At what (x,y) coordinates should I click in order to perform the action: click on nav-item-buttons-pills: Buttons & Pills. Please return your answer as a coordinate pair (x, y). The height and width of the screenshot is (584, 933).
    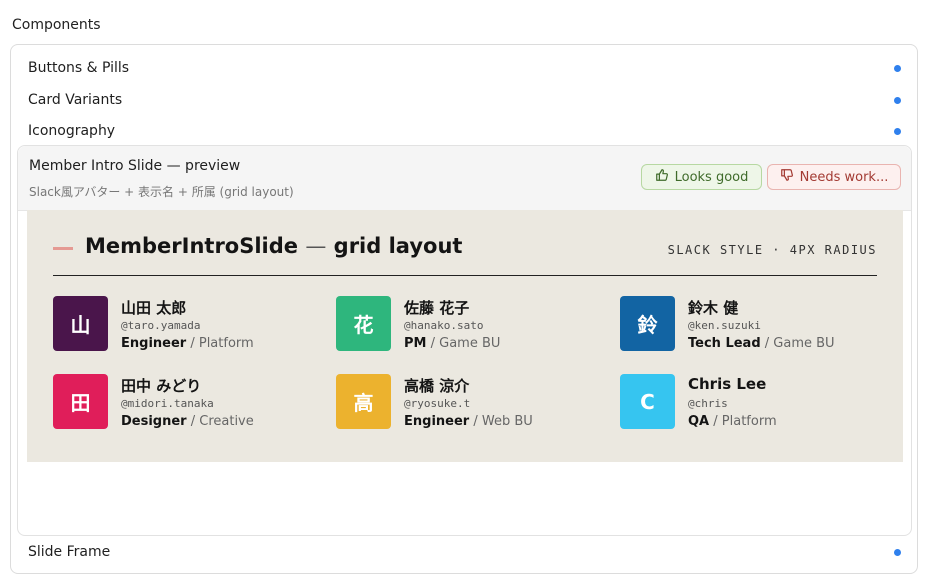
    Looking at the image, I should click on (464, 68).